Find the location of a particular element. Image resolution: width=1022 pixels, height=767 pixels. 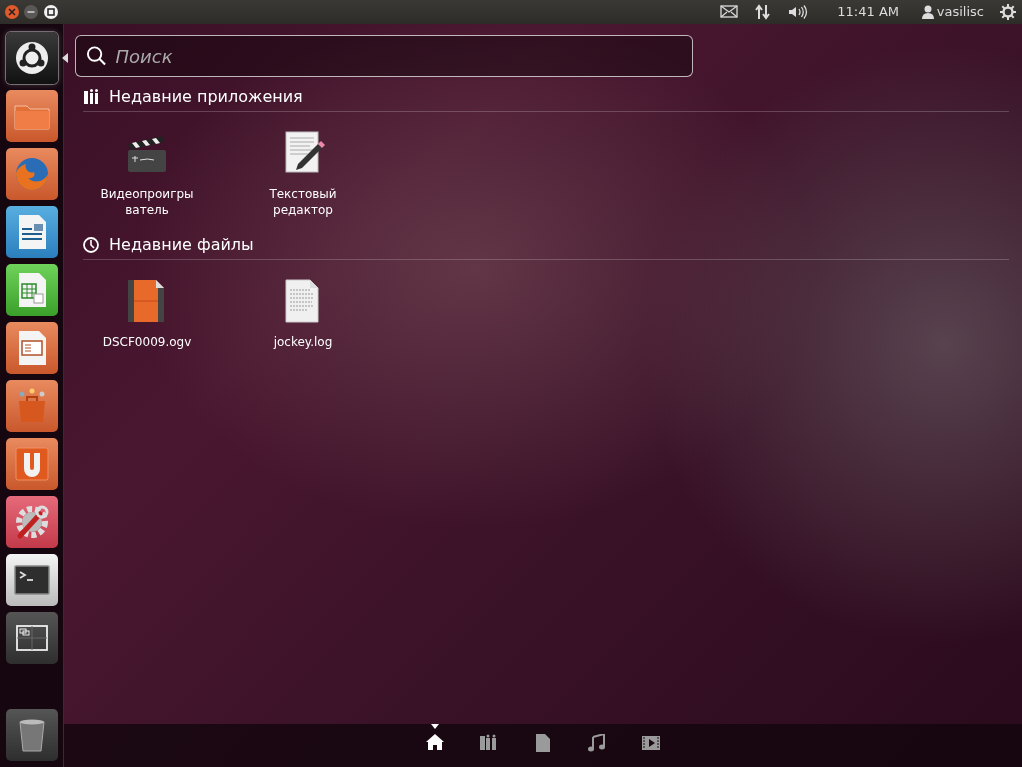

section-heading: Недавние файлы is located at coordinates (181, 245).